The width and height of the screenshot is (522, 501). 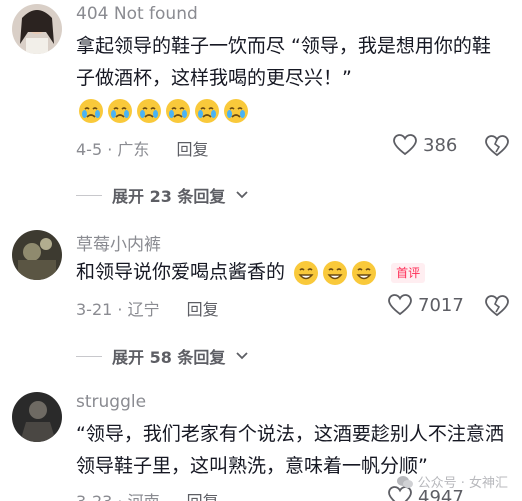 I want to click on username: 404 Not found, so click(x=137, y=14).